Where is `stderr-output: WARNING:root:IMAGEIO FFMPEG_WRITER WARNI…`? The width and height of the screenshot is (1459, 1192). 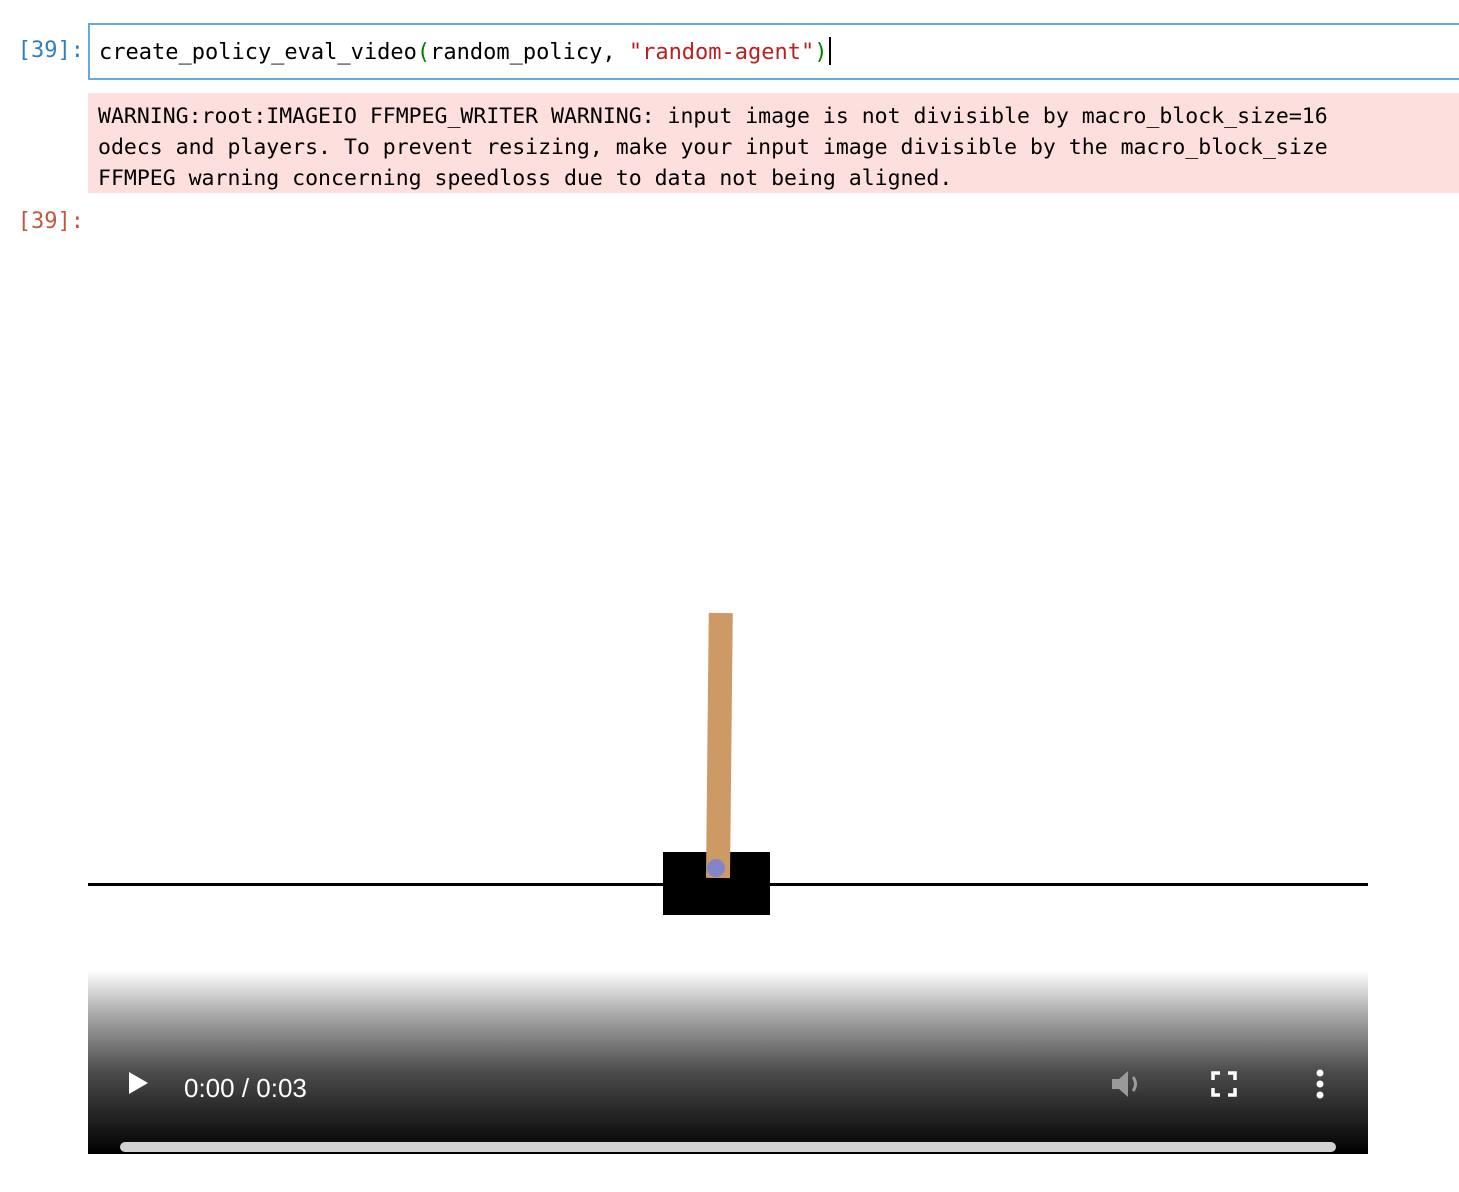
stderr-output: WARNING:root:IMAGEIO FFMPEG_WRITER WARNI… is located at coordinates (773, 143).